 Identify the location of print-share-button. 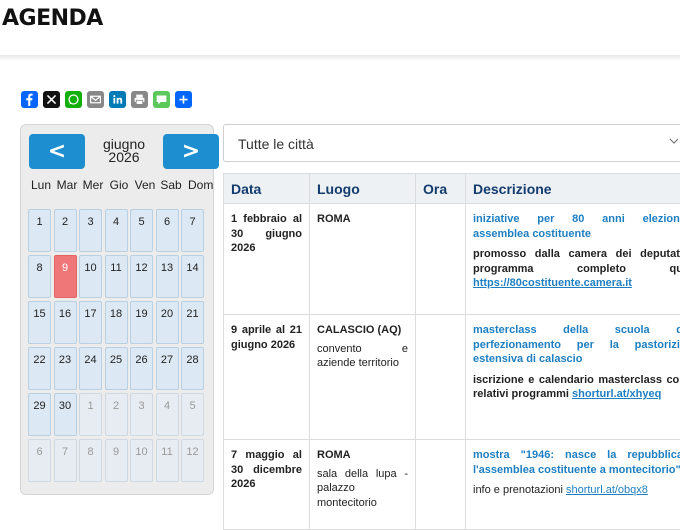
(139, 99).